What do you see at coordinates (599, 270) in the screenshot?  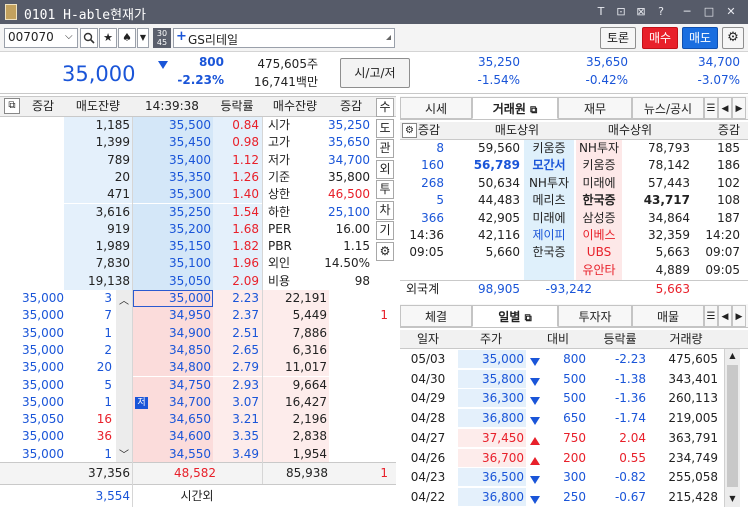 I see `broker-buy-name: 유안타` at bounding box center [599, 270].